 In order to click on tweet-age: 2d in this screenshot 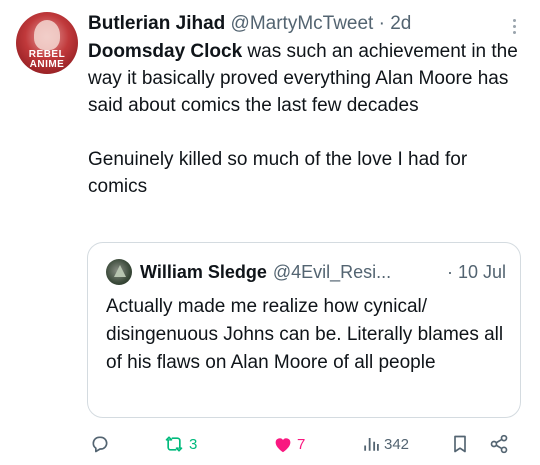, I will do `click(400, 23)`.